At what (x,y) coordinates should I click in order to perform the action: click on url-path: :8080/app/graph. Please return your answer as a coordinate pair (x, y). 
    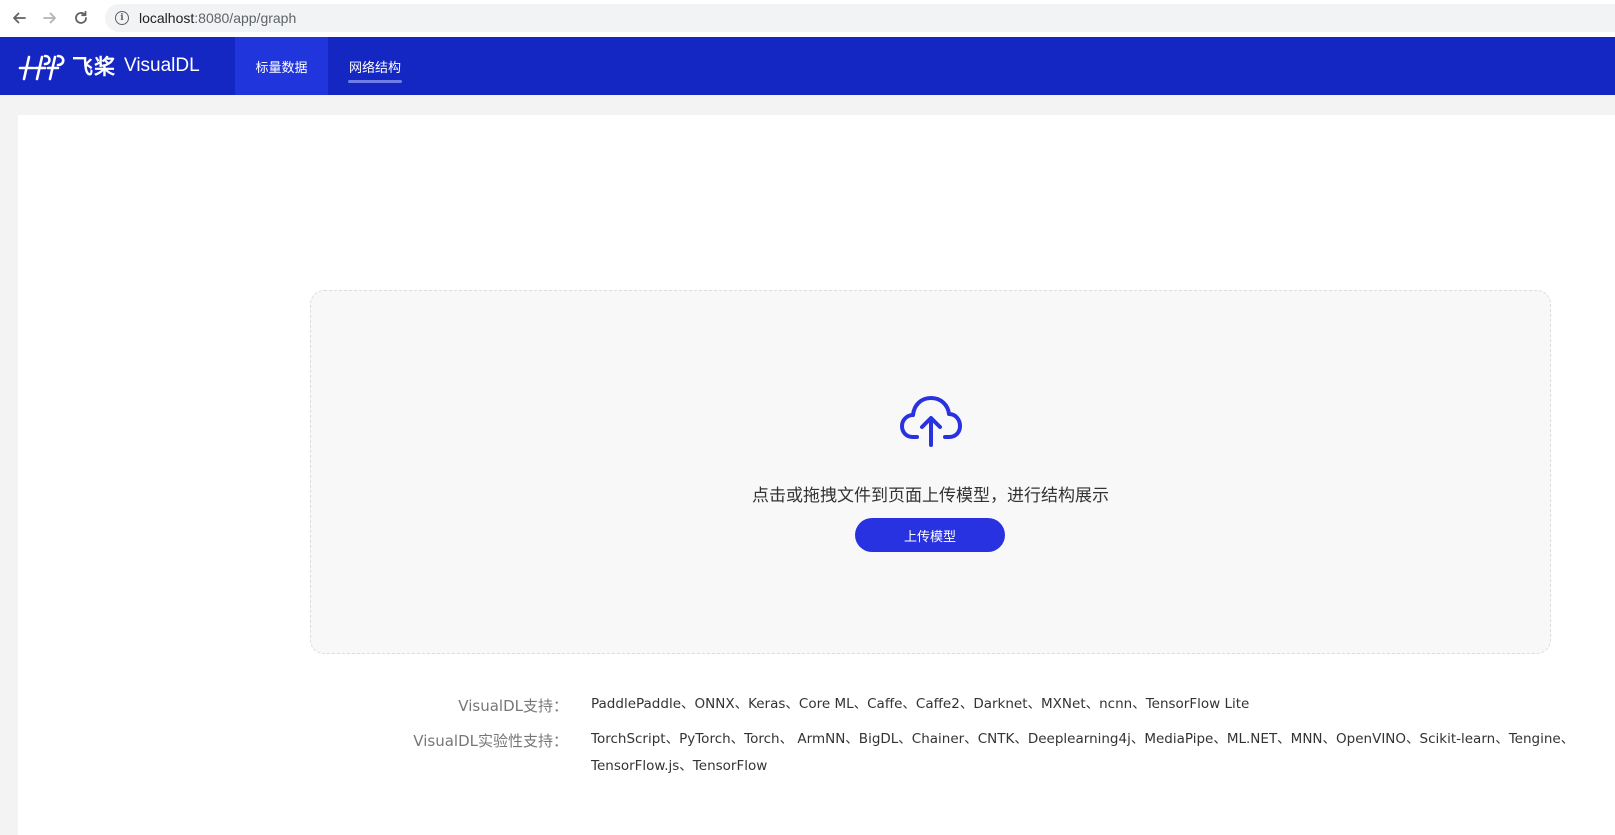
    Looking at the image, I should click on (245, 18).